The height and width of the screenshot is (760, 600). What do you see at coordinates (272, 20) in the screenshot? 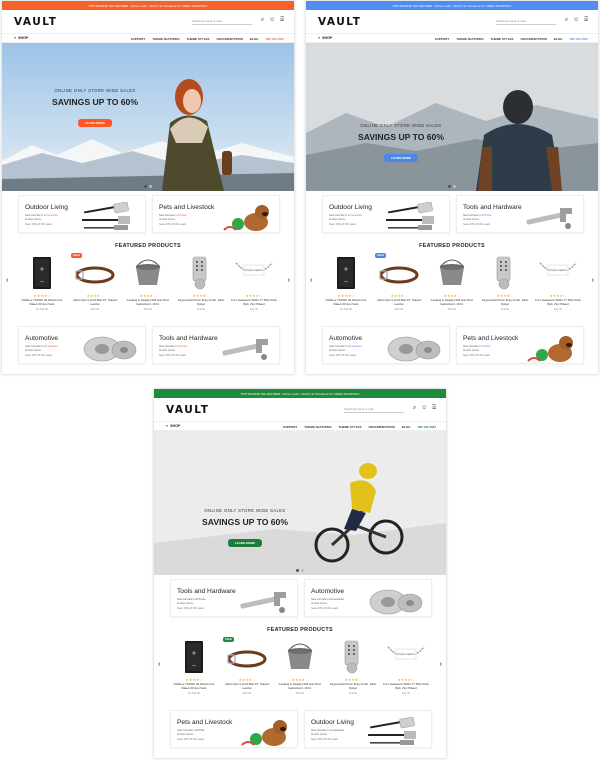
I see `user-icon: ☺` at bounding box center [272, 20].